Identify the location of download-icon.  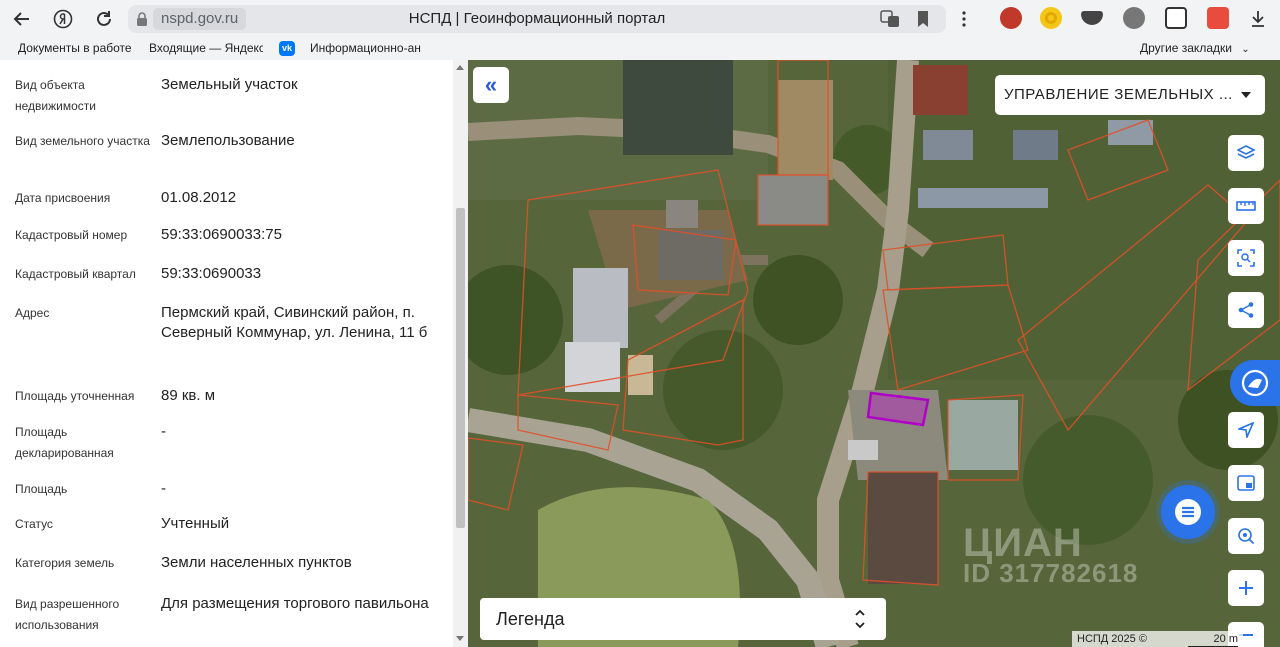
(1258, 19).